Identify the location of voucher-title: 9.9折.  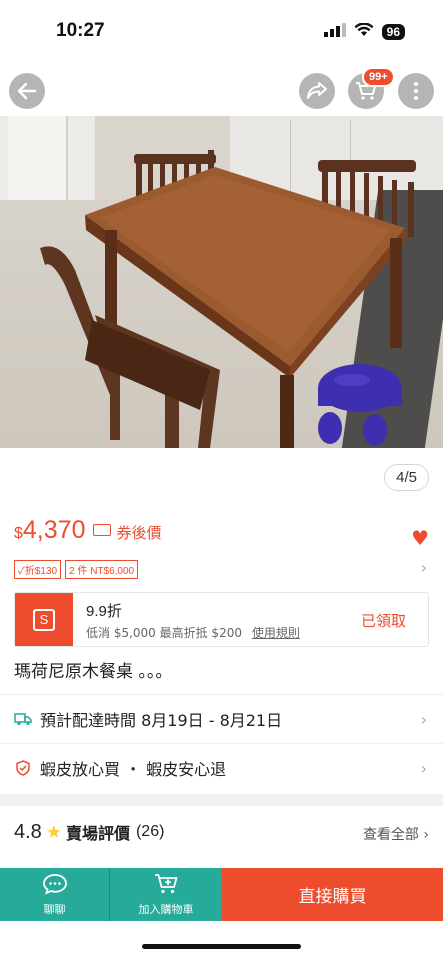
(104, 611).